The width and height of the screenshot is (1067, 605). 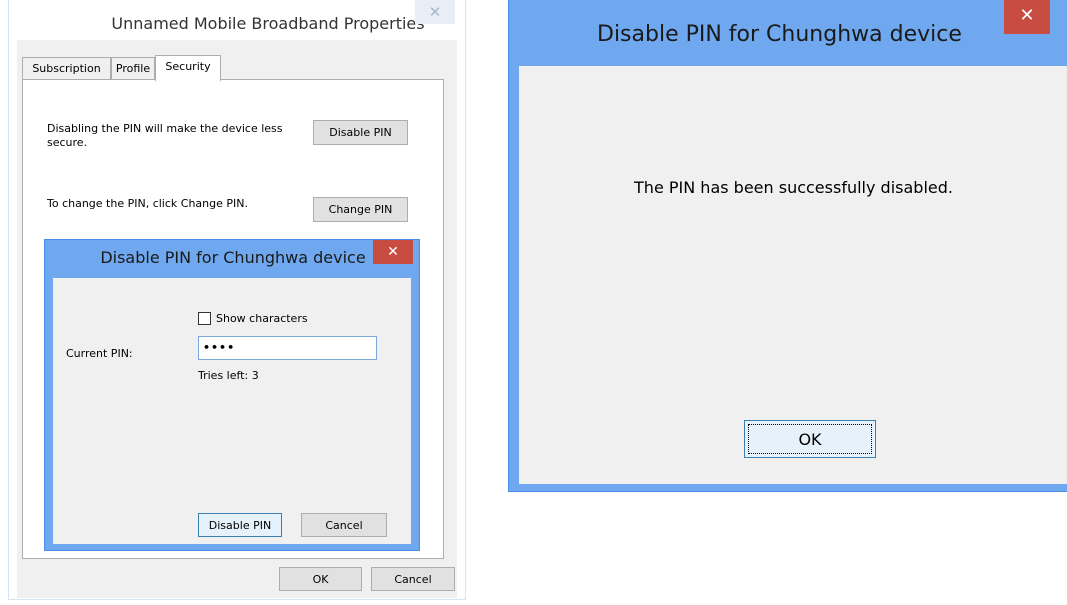 I want to click on result-ok-button: OK, so click(x=810, y=439).